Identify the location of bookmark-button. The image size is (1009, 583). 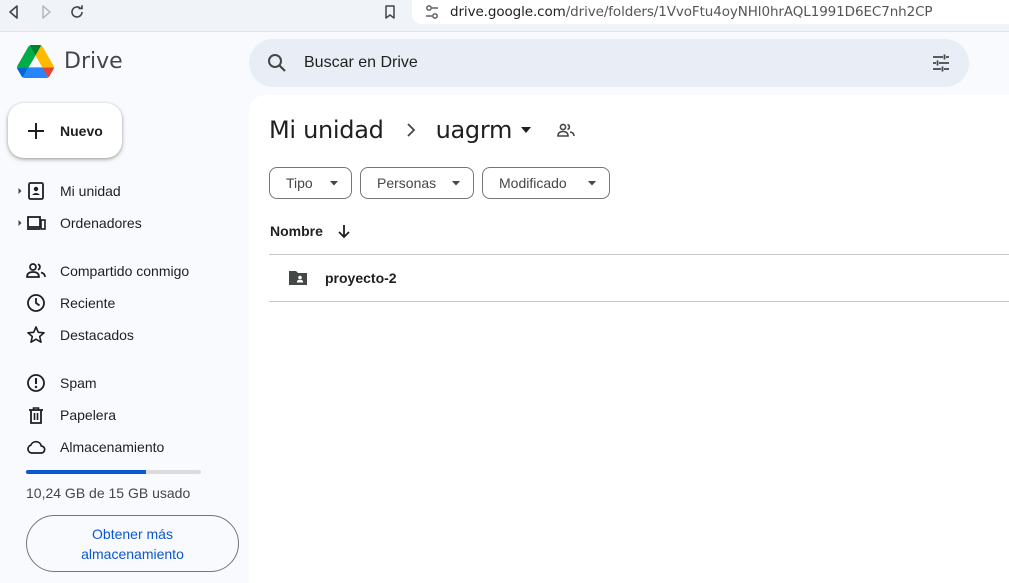
(390, 12).